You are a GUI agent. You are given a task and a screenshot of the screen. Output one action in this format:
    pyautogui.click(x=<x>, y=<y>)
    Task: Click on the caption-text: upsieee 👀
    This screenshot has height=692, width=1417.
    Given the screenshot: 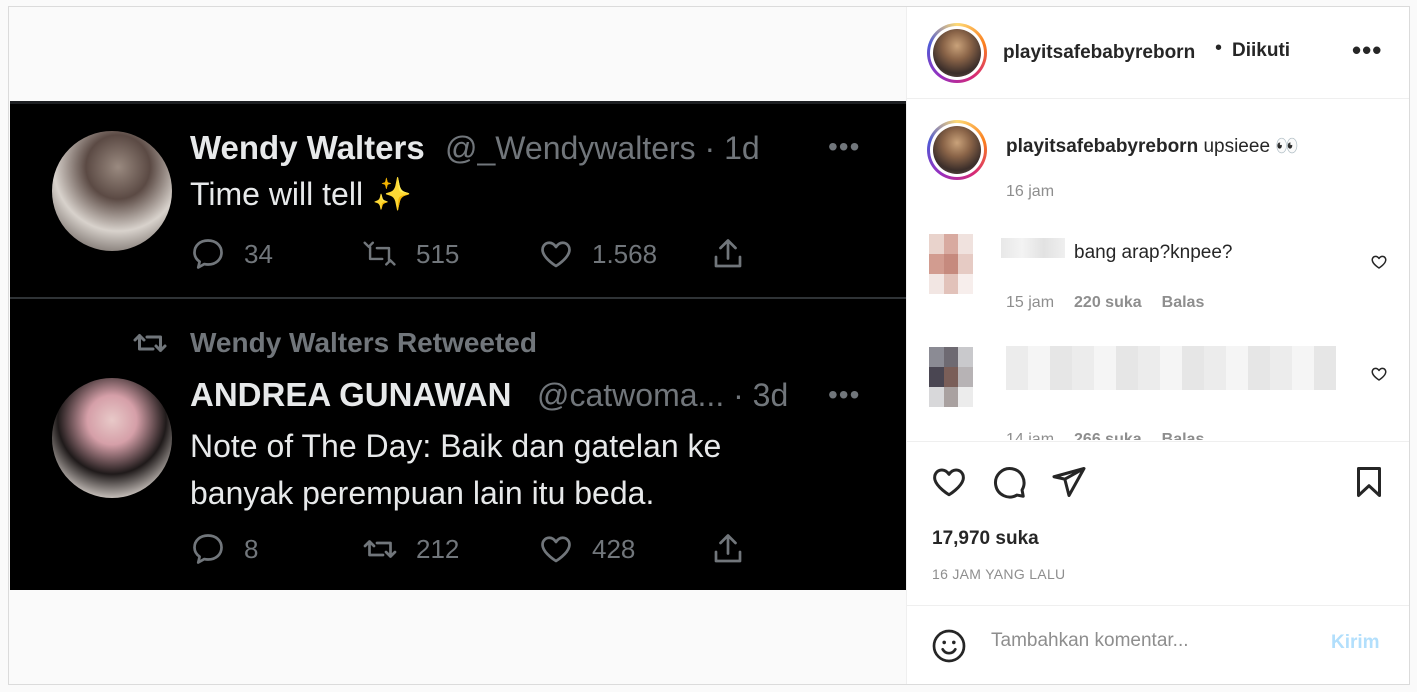 What is the action you would take?
    pyautogui.click(x=1251, y=146)
    